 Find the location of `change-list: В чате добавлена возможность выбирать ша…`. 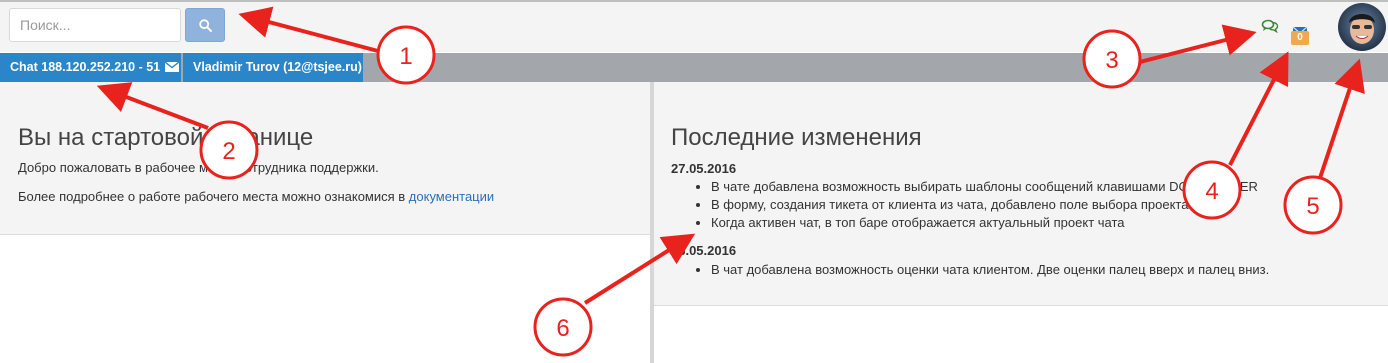

change-list: В чате добавлена возможность выбирать ша… is located at coordinates (964, 205).